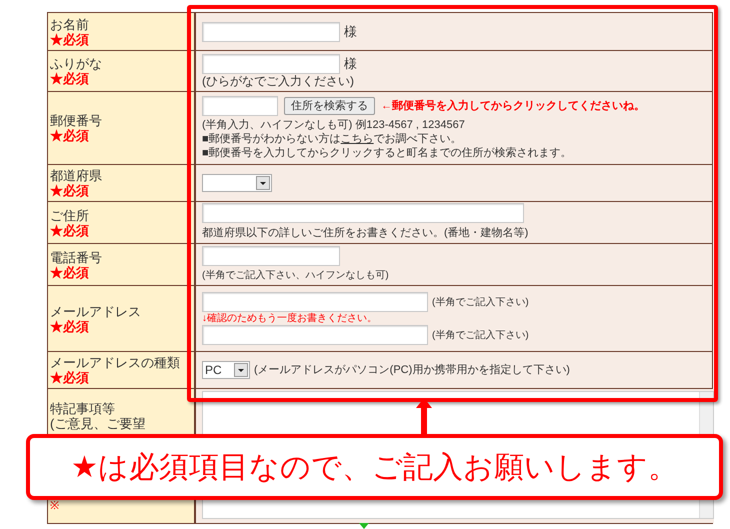  What do you see at coordinates (55, 506) in the screenshot?
I see `note-mark: ※` at bounding box center [55, 506].